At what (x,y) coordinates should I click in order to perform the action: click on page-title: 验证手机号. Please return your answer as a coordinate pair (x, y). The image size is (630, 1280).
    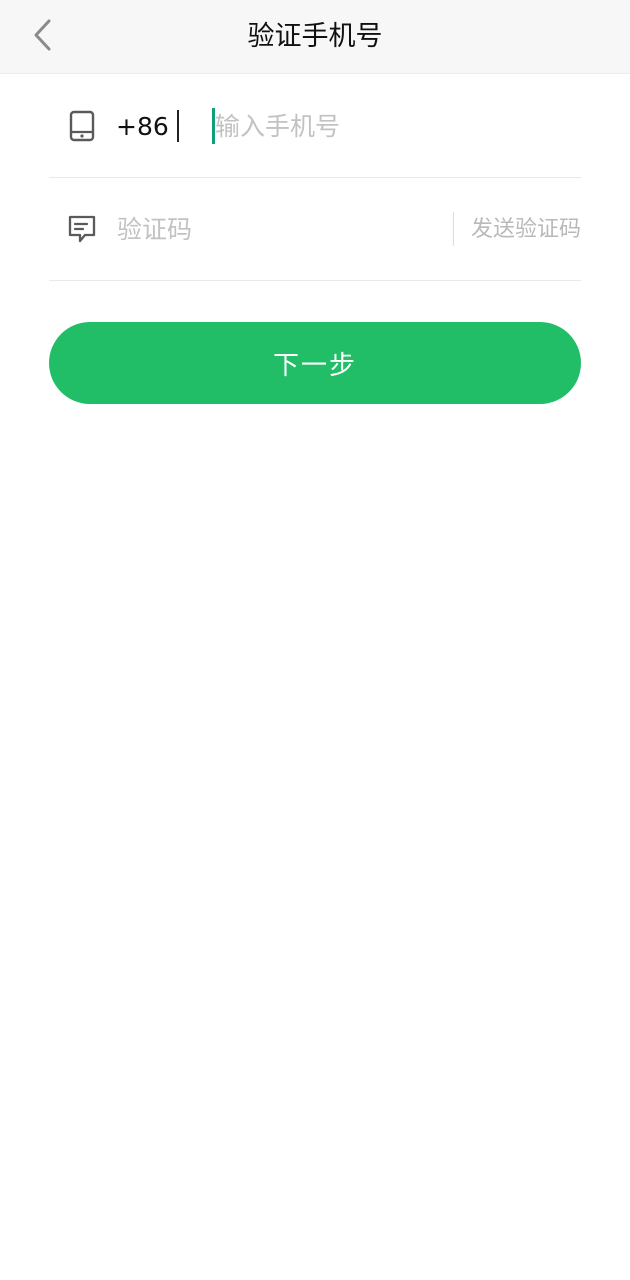
    Looking at the image, I should click on (315, 36).